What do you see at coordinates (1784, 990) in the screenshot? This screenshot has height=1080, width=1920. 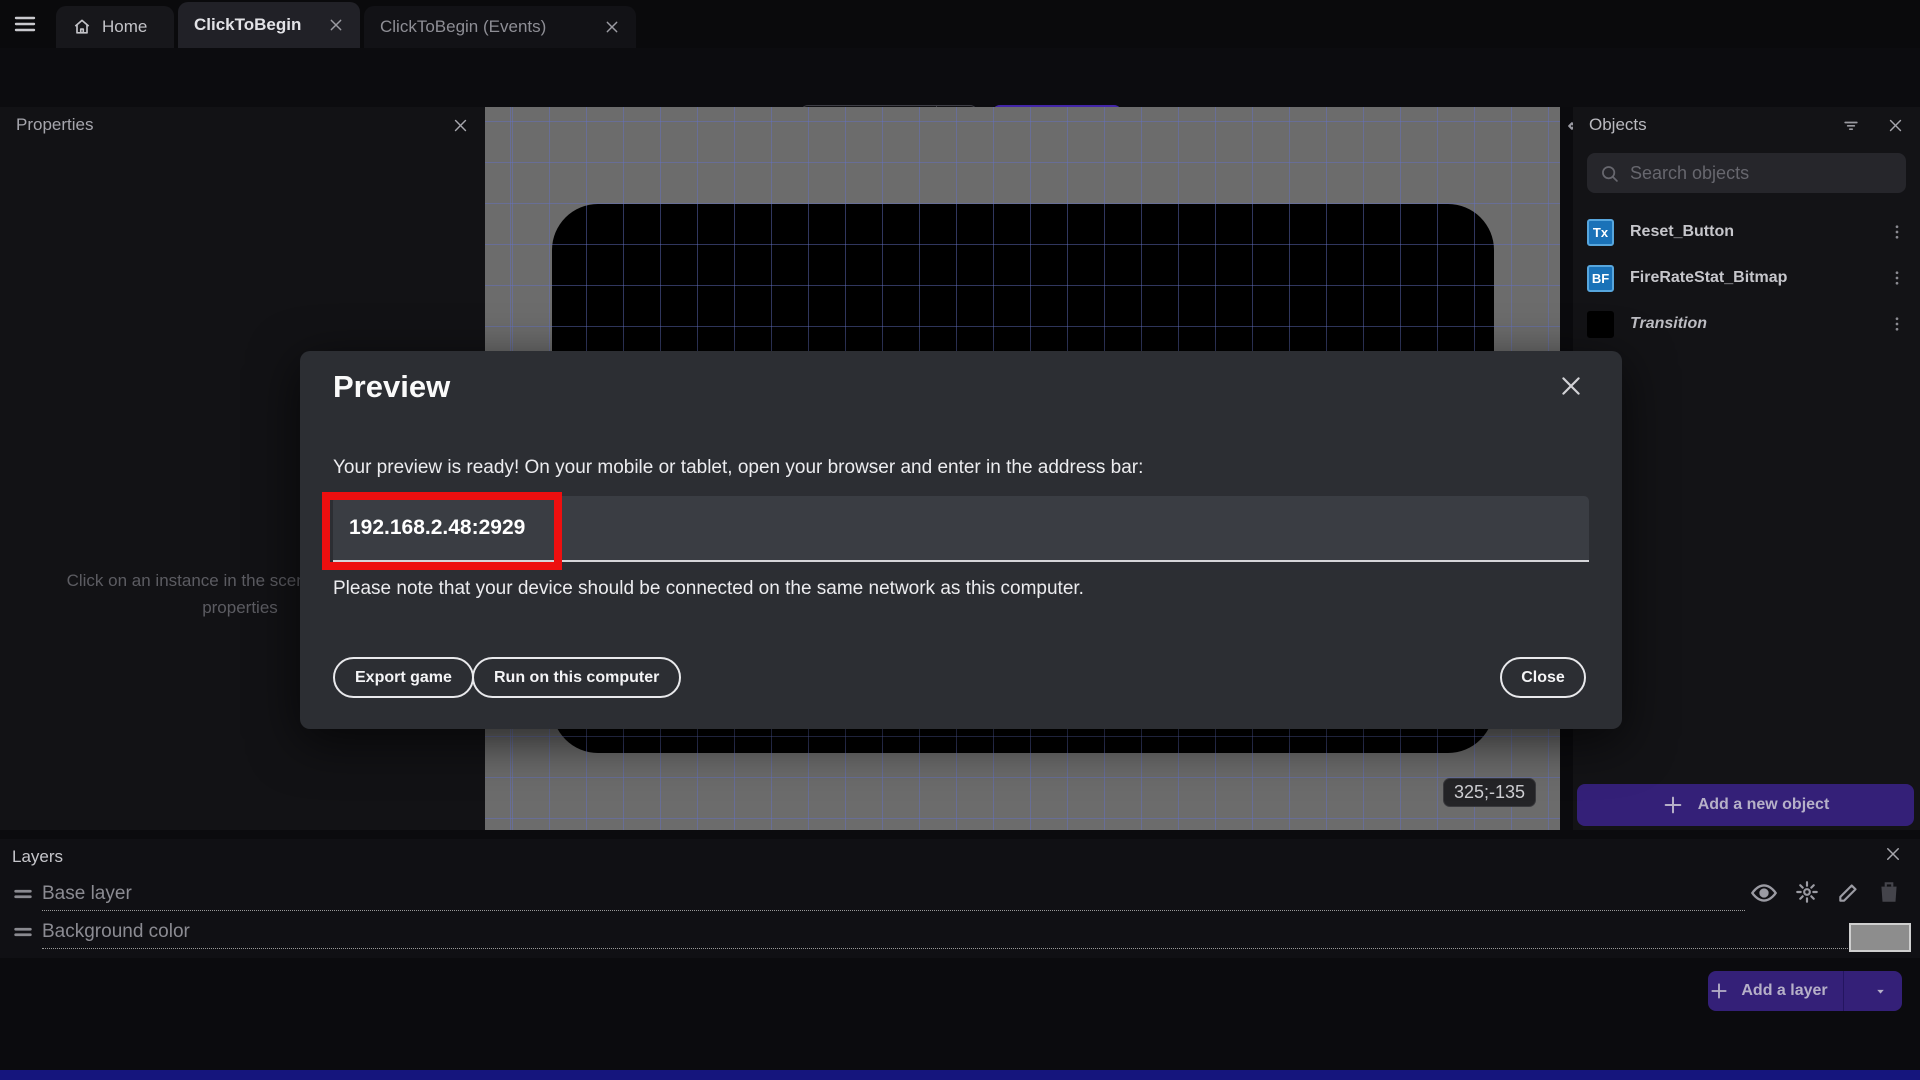 I see `add-layer-label: Add a layer` at bounding box center [1784, 990].